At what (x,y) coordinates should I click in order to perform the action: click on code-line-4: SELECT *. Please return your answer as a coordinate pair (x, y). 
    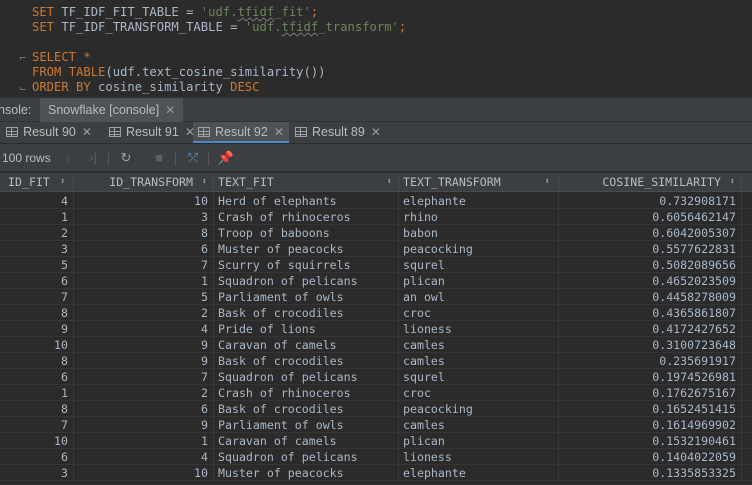
    Looking at the image, I should click on (61, 57).